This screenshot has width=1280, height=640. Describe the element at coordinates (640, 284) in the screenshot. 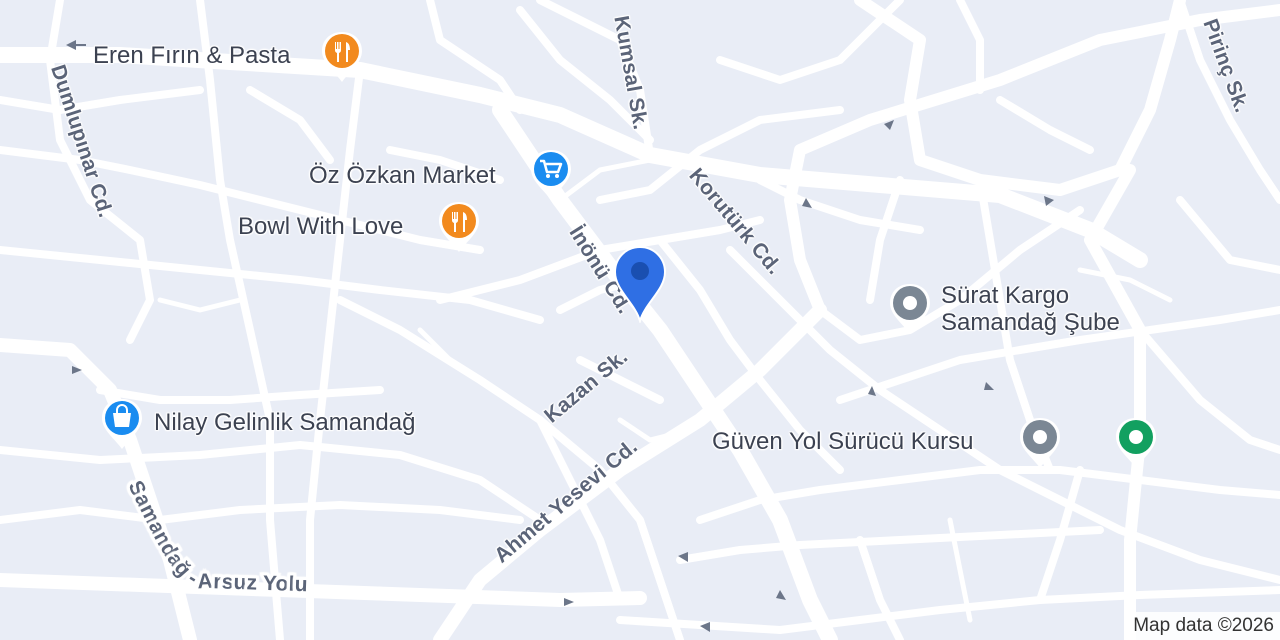

I see `location-pin-icon` at that location.